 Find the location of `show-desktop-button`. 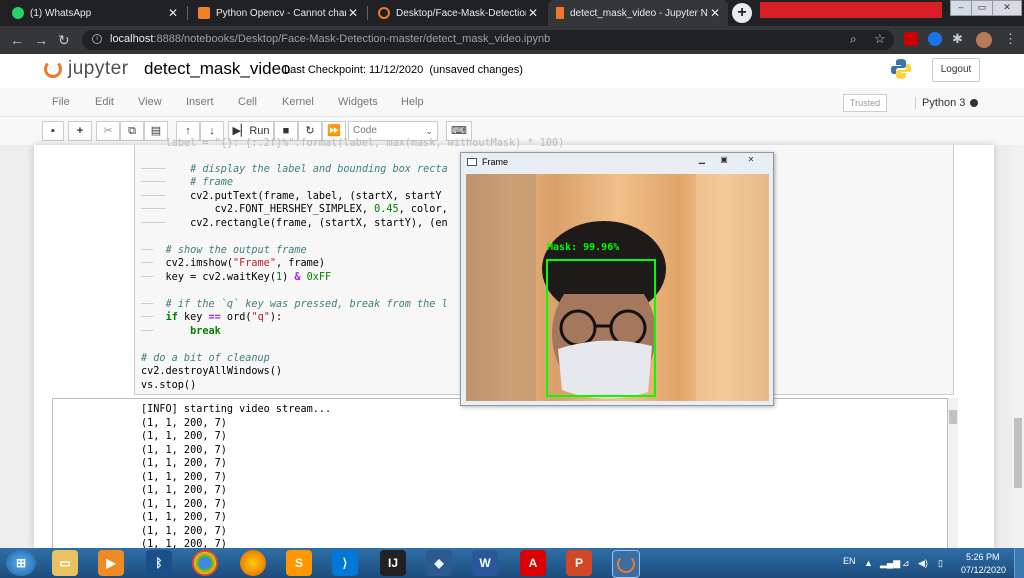

show-desktop-button is located at coordinates (1019, 563).